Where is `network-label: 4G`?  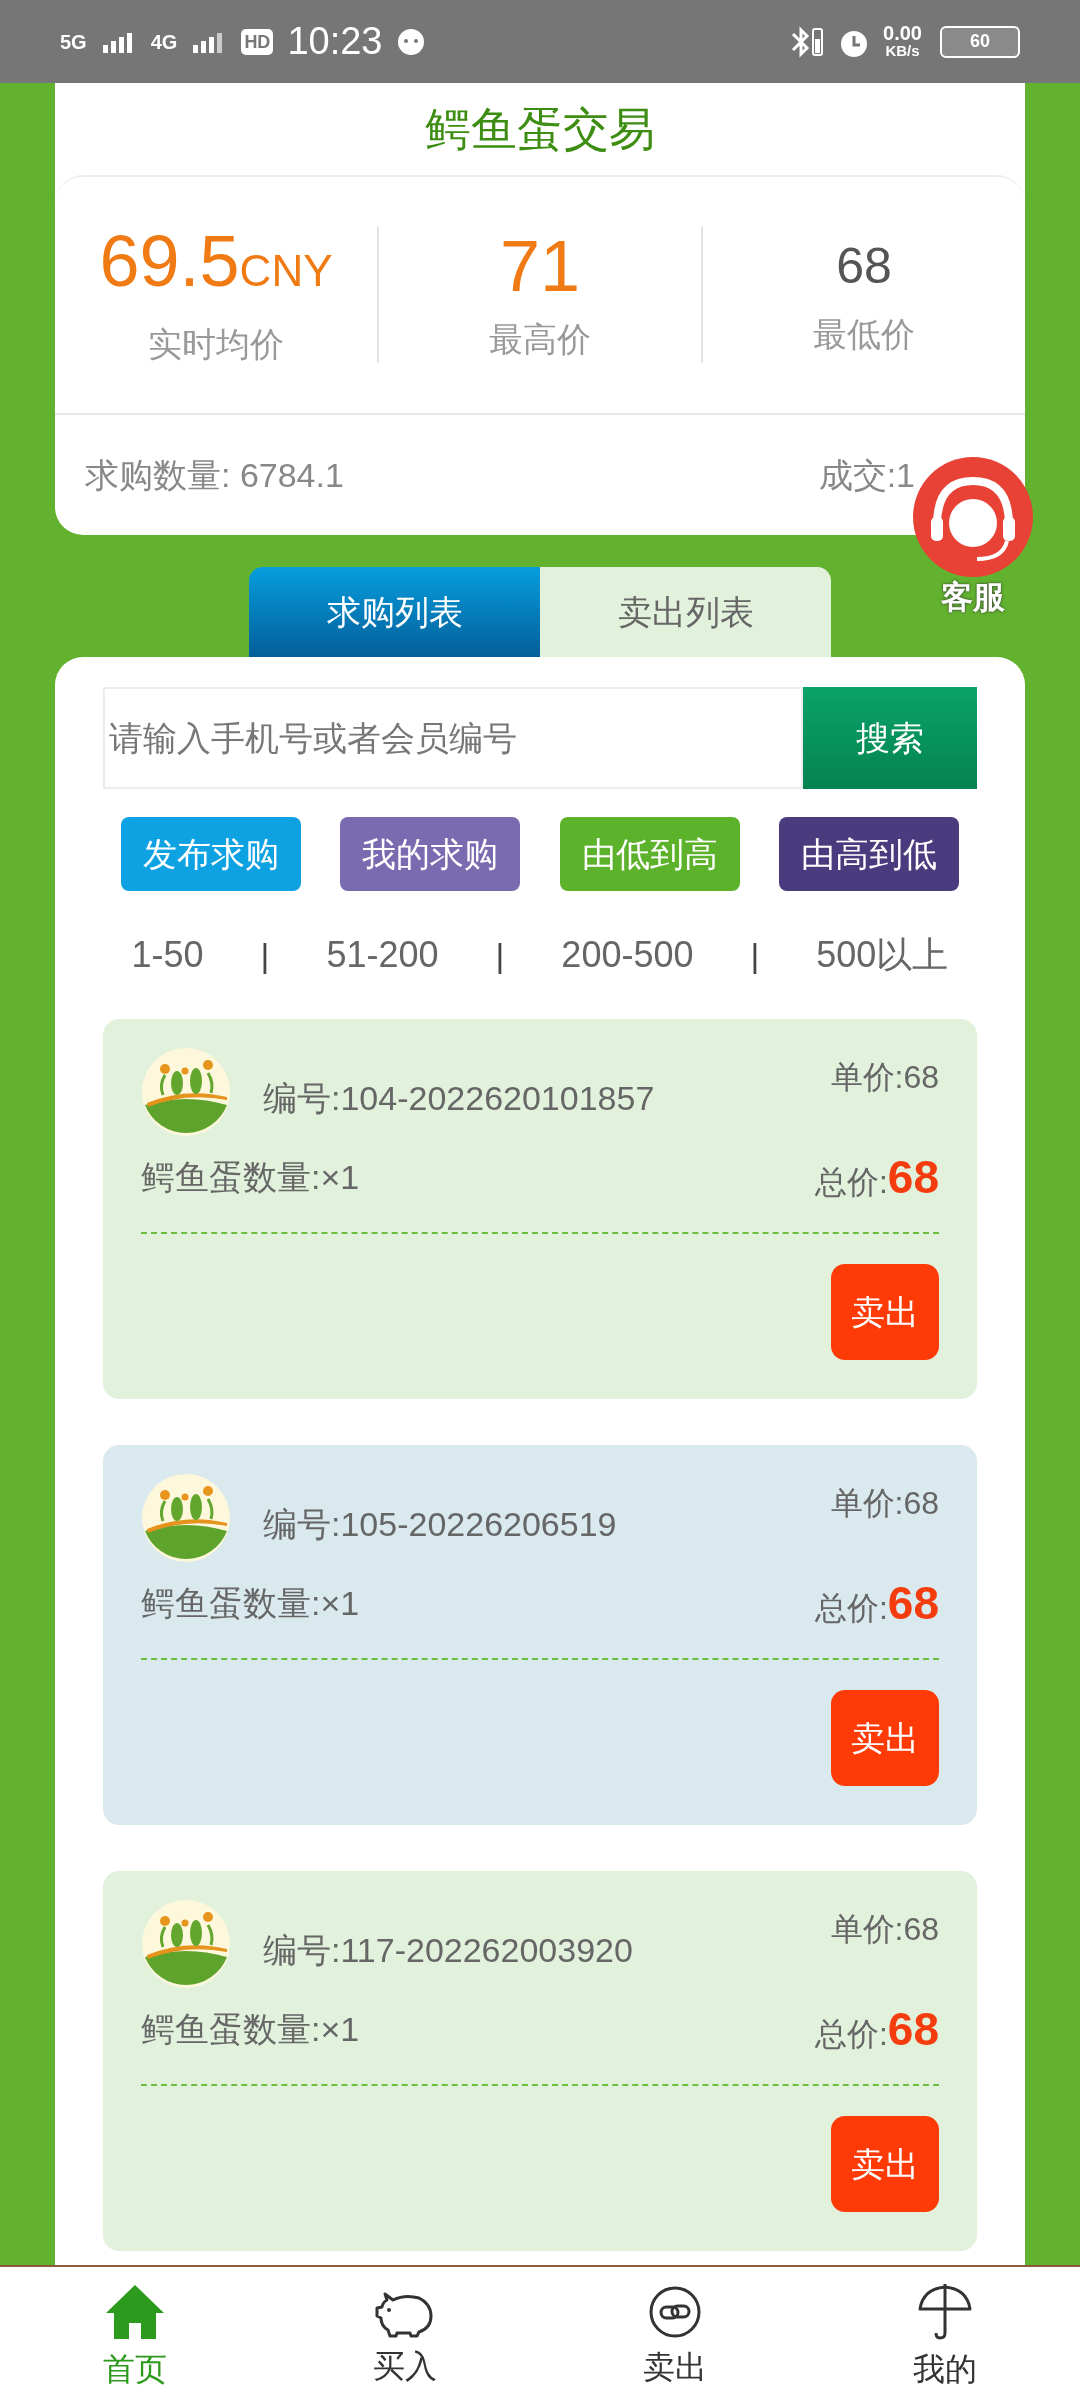
network-label: 4G is located at coordinates (164, 42).